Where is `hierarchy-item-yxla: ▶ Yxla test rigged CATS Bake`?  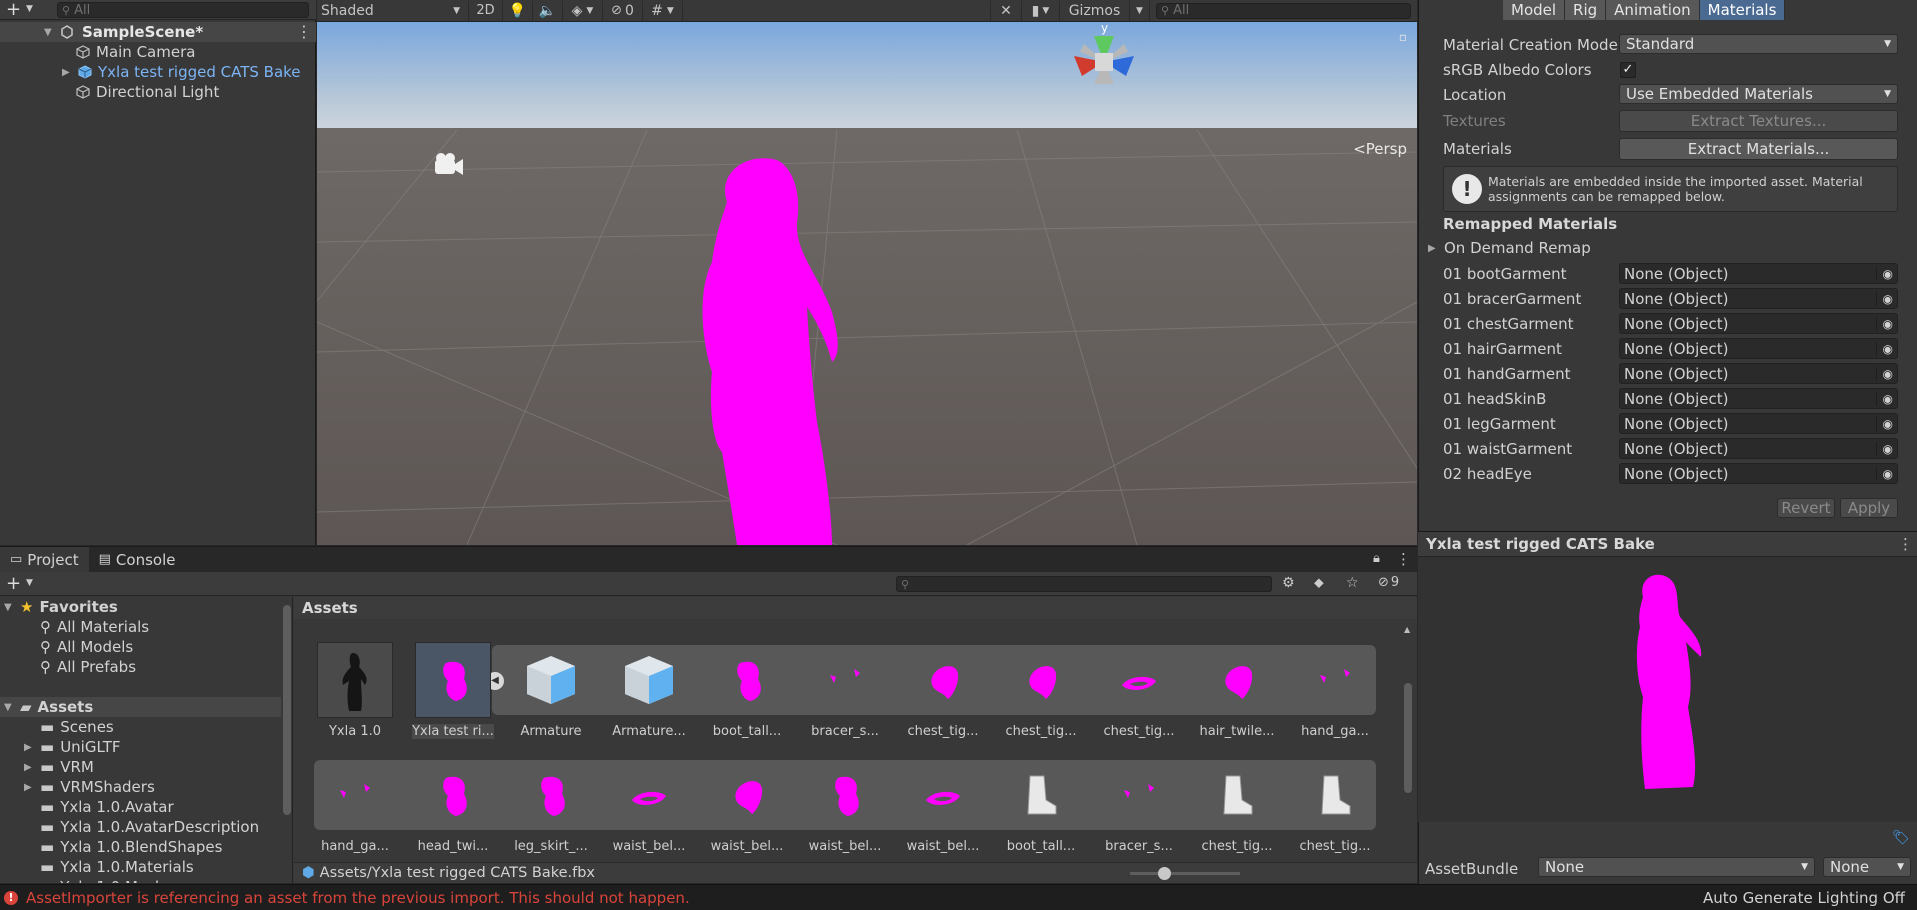 hierarchy-item-yxla: ▶ Yxla test rigged CATS Bake is located at coordinates (181, 72).